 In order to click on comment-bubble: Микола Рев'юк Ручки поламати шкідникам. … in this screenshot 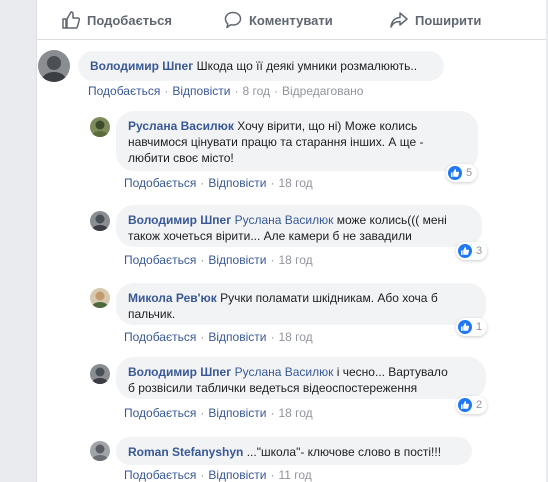, I will do `click(301, 304)`.